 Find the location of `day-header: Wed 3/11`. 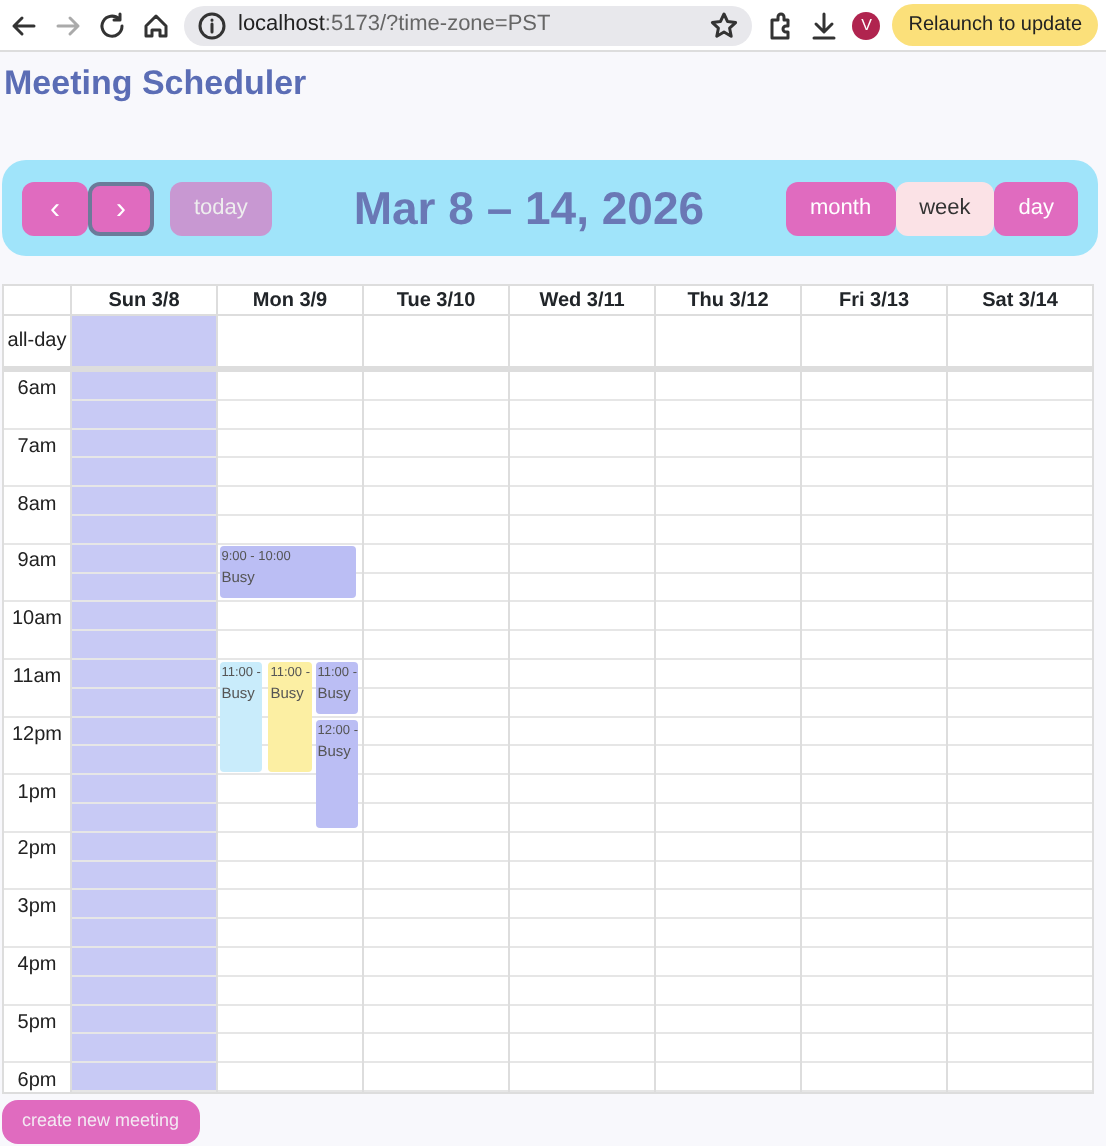

day-header: Wed 3/11 is located at coordinates (582, 301).